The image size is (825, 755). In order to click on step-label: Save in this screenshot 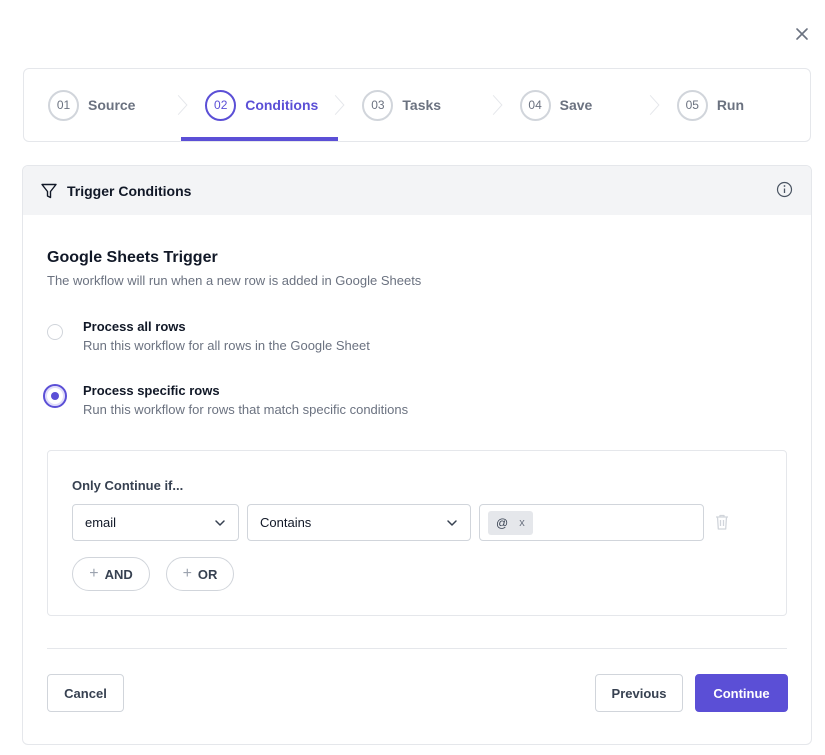, I will do `click(576, 105)`.